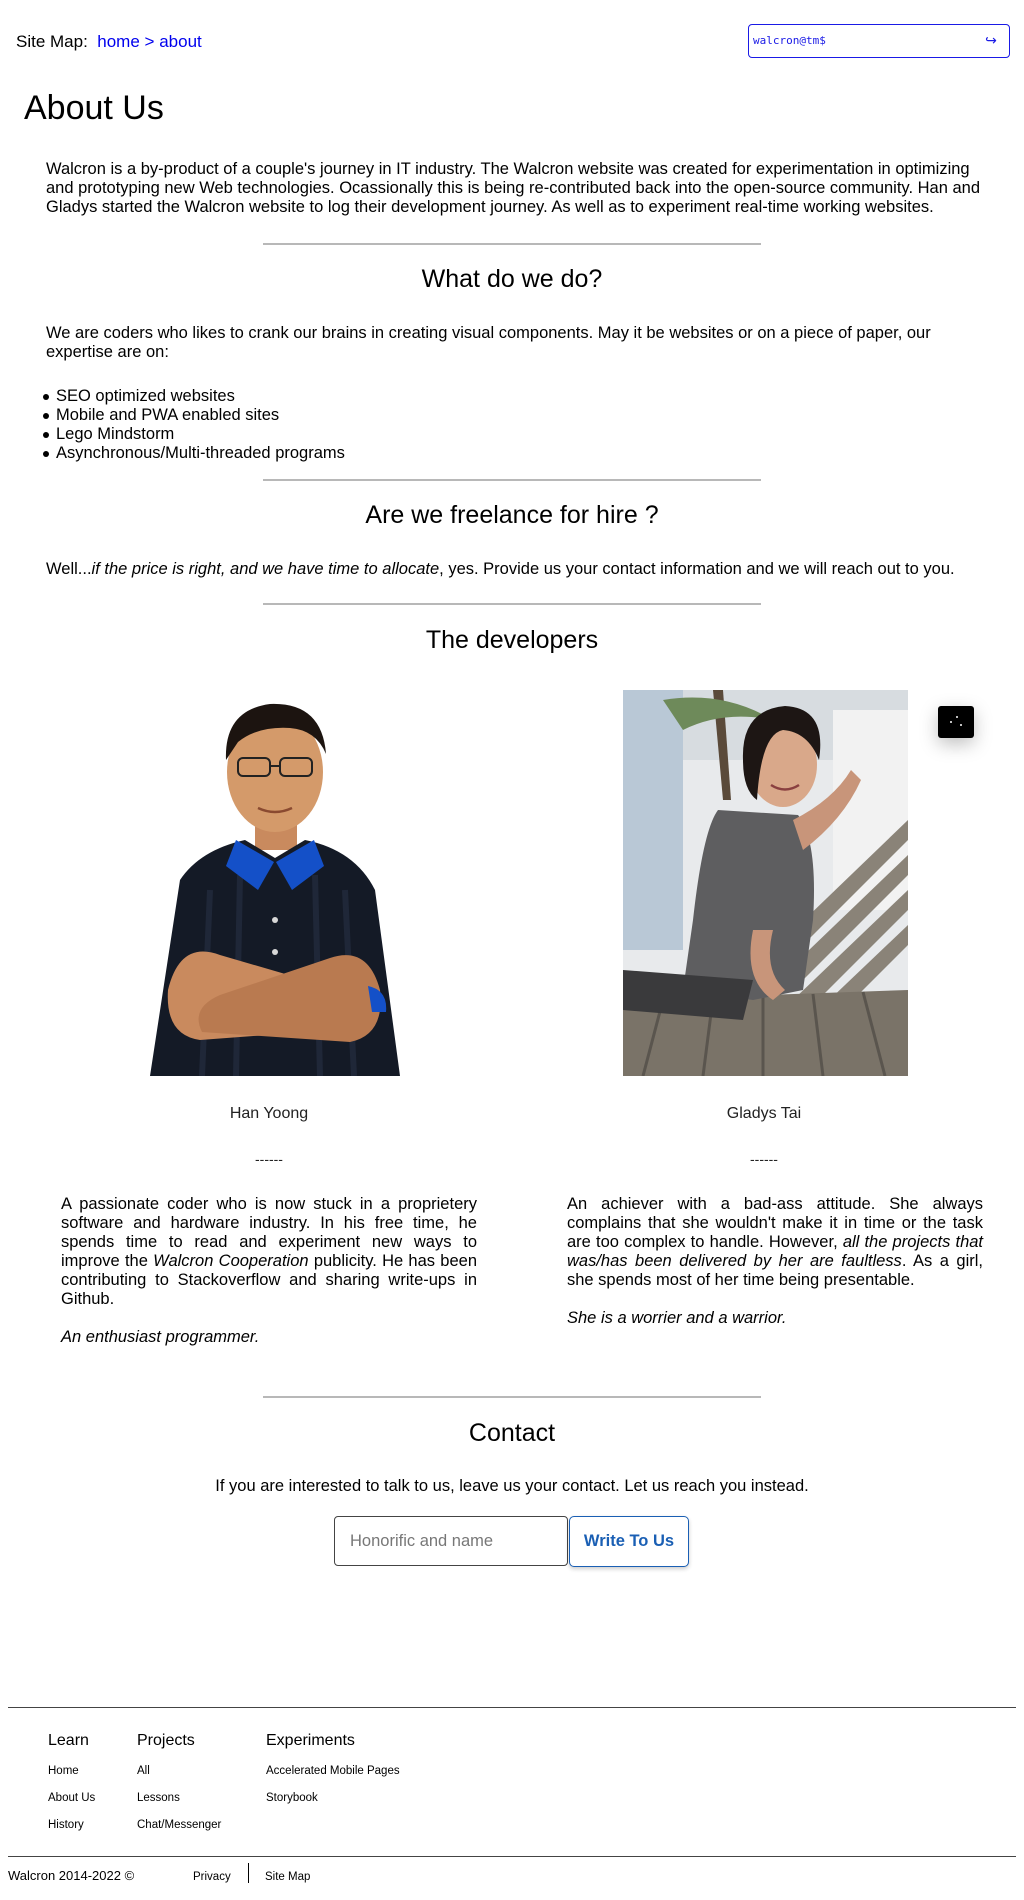 The width and height of the screenshot is (1024, 1900). Describe the element at coordinates (68, 1740) in the screenshot. I see `footer-column-title: Learn` at that location.